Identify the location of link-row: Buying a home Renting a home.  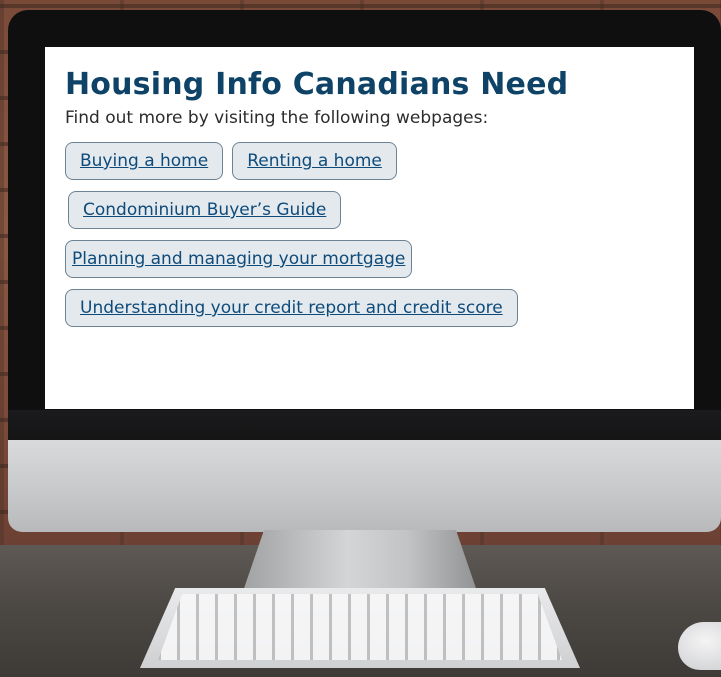
(370, 161).